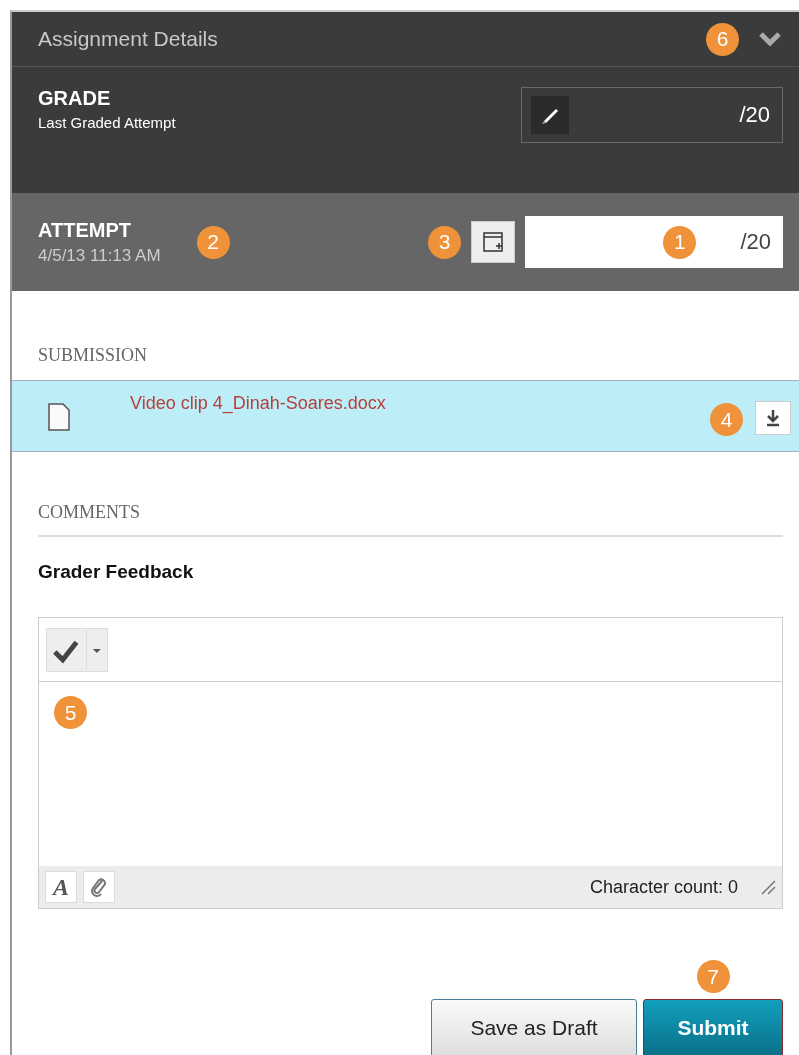 This screenshot has height=1055, width=799. Describe the element at coordinates (77, 649) in the screenshot. I see `spellcheck-button` at that location.